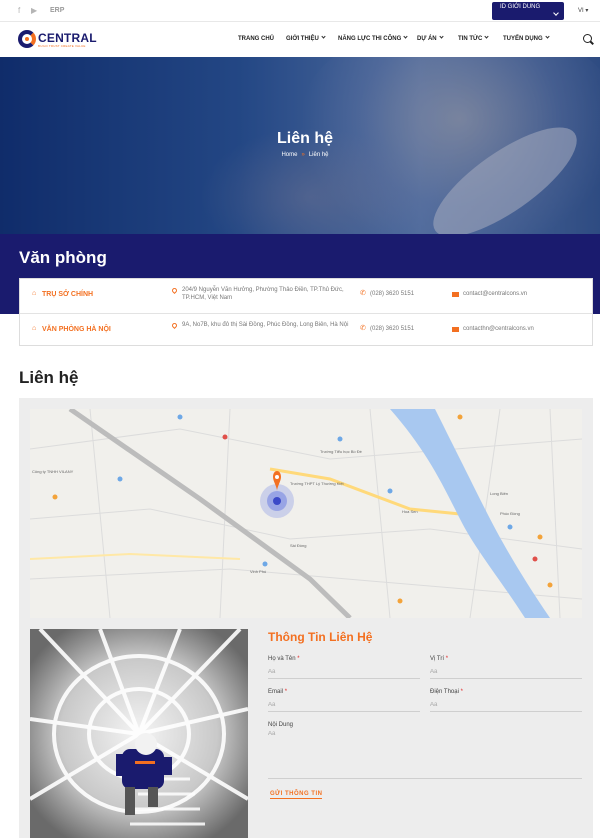  What do you see at coordinates (304, 138) in the screenshot?
I see `page-title: Liên hệ` at bounding box center [304, 138].